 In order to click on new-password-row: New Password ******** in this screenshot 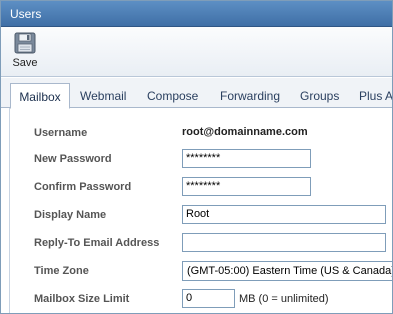, I will do `click(201, 160)`.